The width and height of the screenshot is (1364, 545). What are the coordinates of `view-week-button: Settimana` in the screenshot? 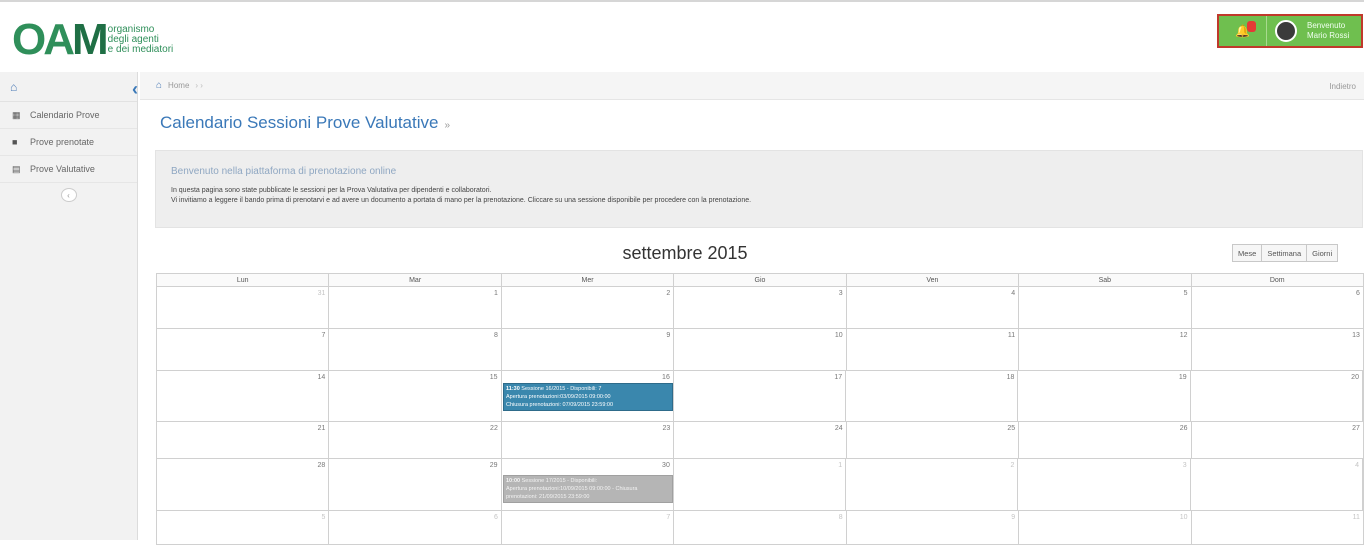 It's located at (1285, 253).